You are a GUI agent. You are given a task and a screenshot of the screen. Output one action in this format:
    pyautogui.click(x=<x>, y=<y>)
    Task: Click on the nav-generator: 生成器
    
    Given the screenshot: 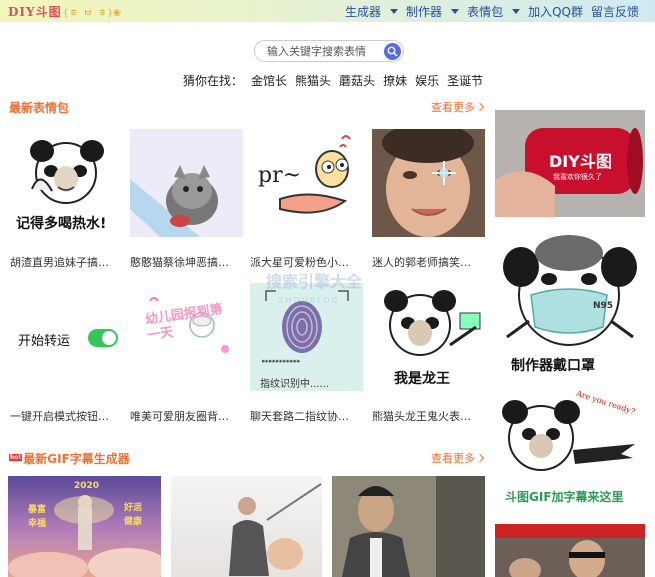 What is the action you would take?
    pyautogui.click(x=372, y=11)
    